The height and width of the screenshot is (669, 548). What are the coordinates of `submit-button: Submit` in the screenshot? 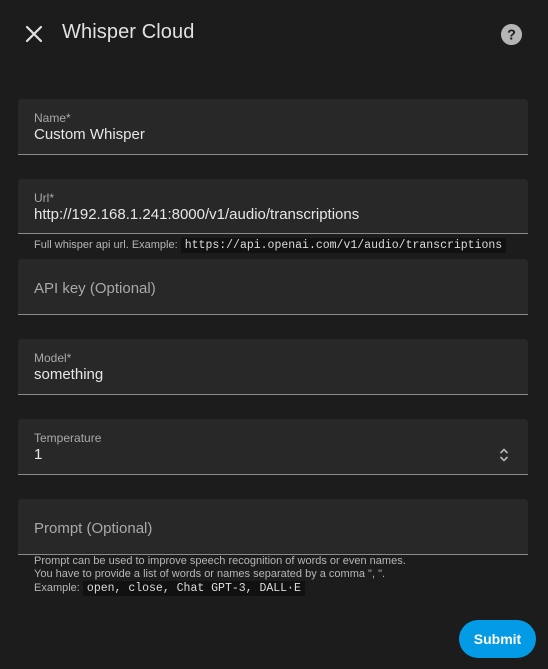 It's located at (497, 639).